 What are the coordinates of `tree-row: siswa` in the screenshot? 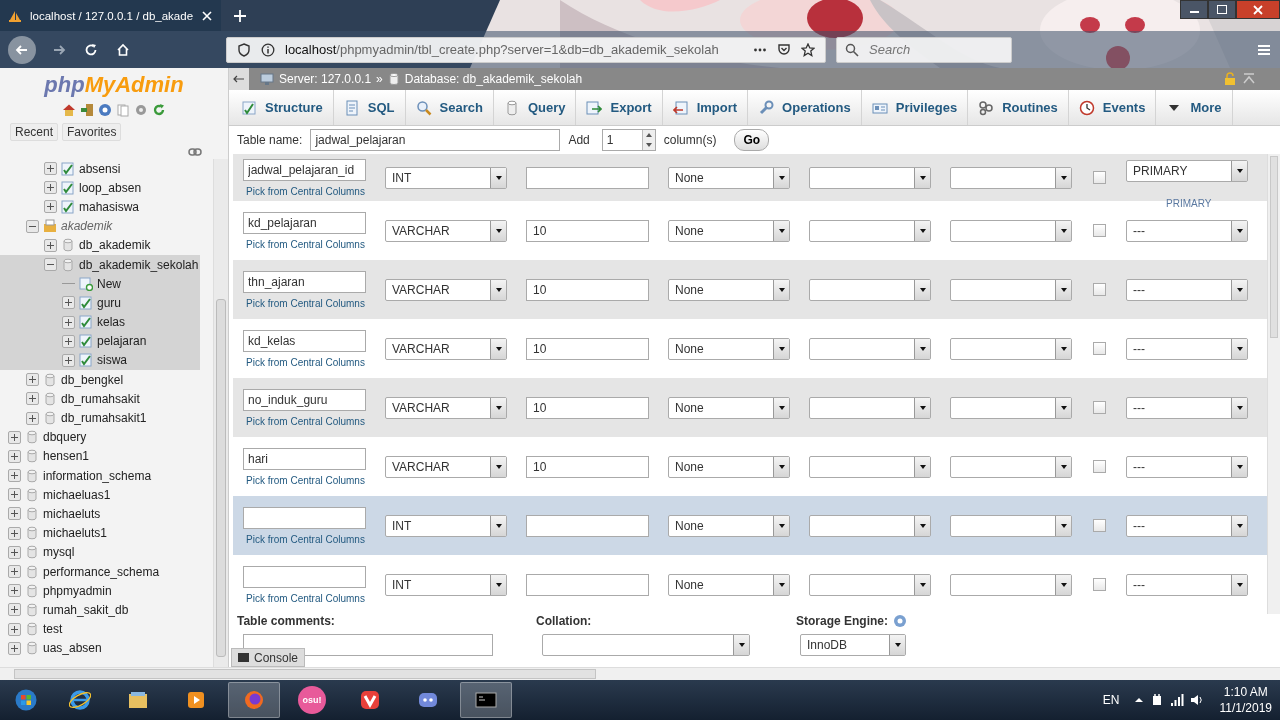 It's located at (100, 360).